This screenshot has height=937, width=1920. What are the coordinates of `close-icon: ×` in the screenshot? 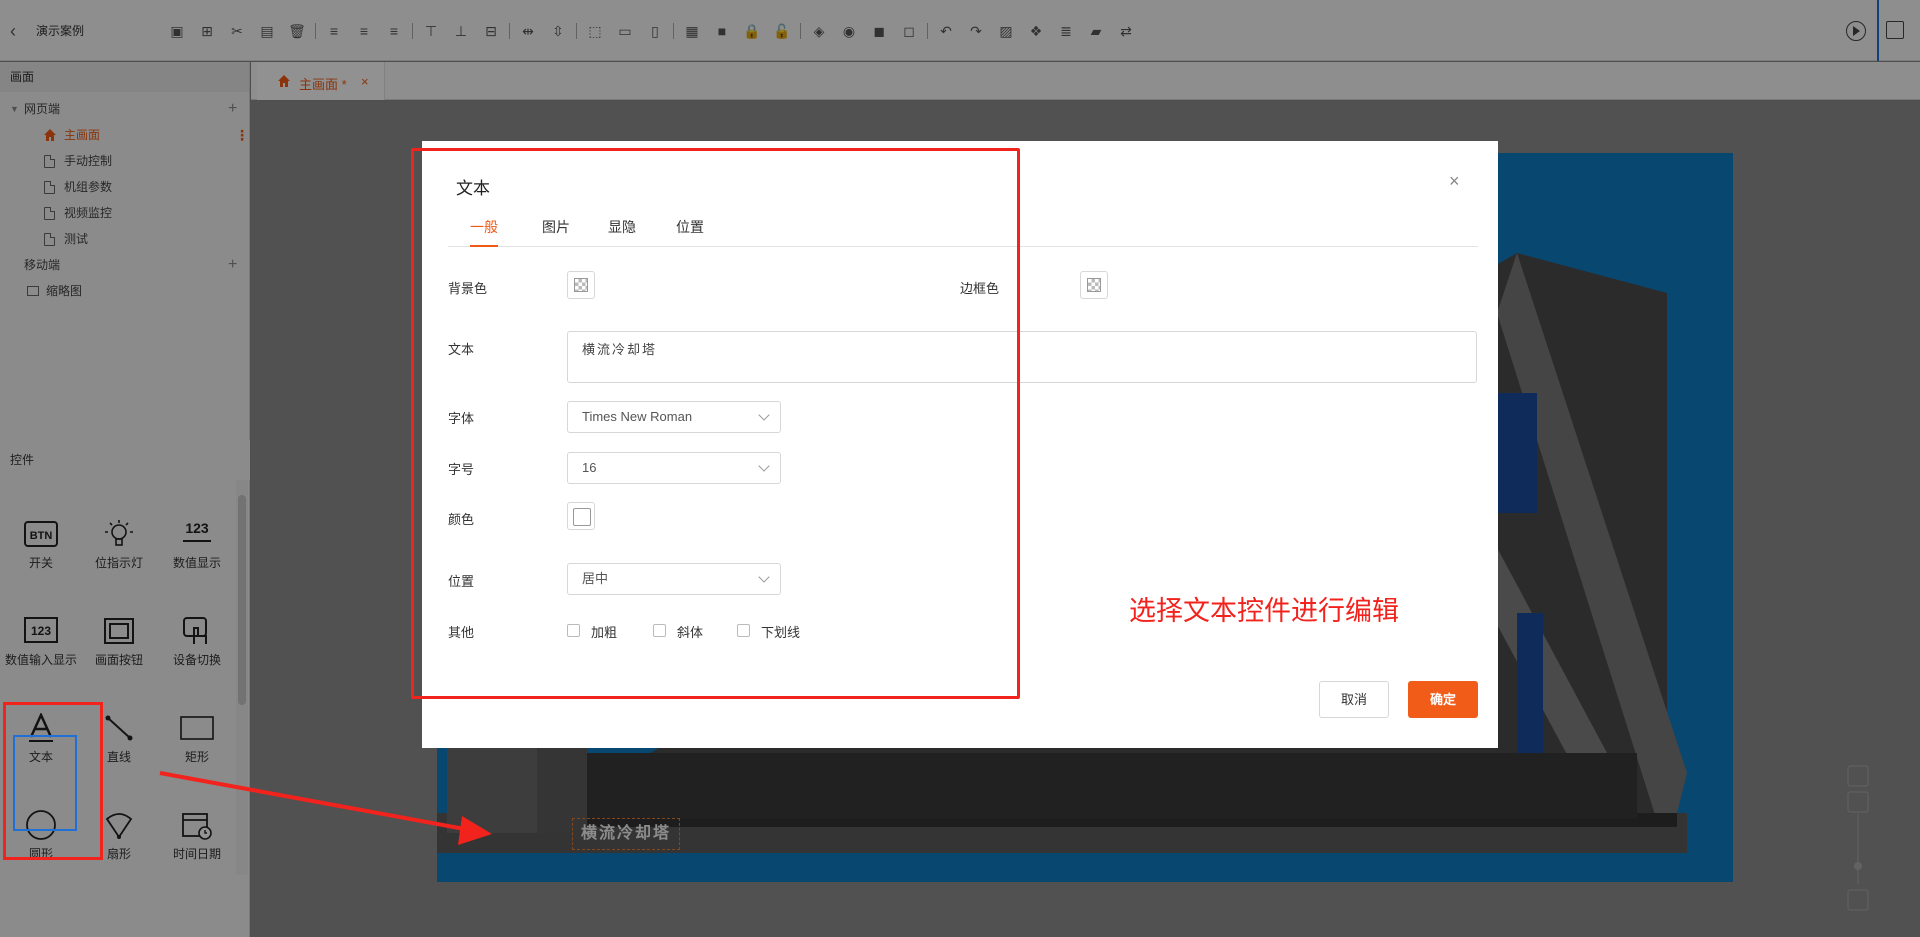 It's located at (1454, 181).